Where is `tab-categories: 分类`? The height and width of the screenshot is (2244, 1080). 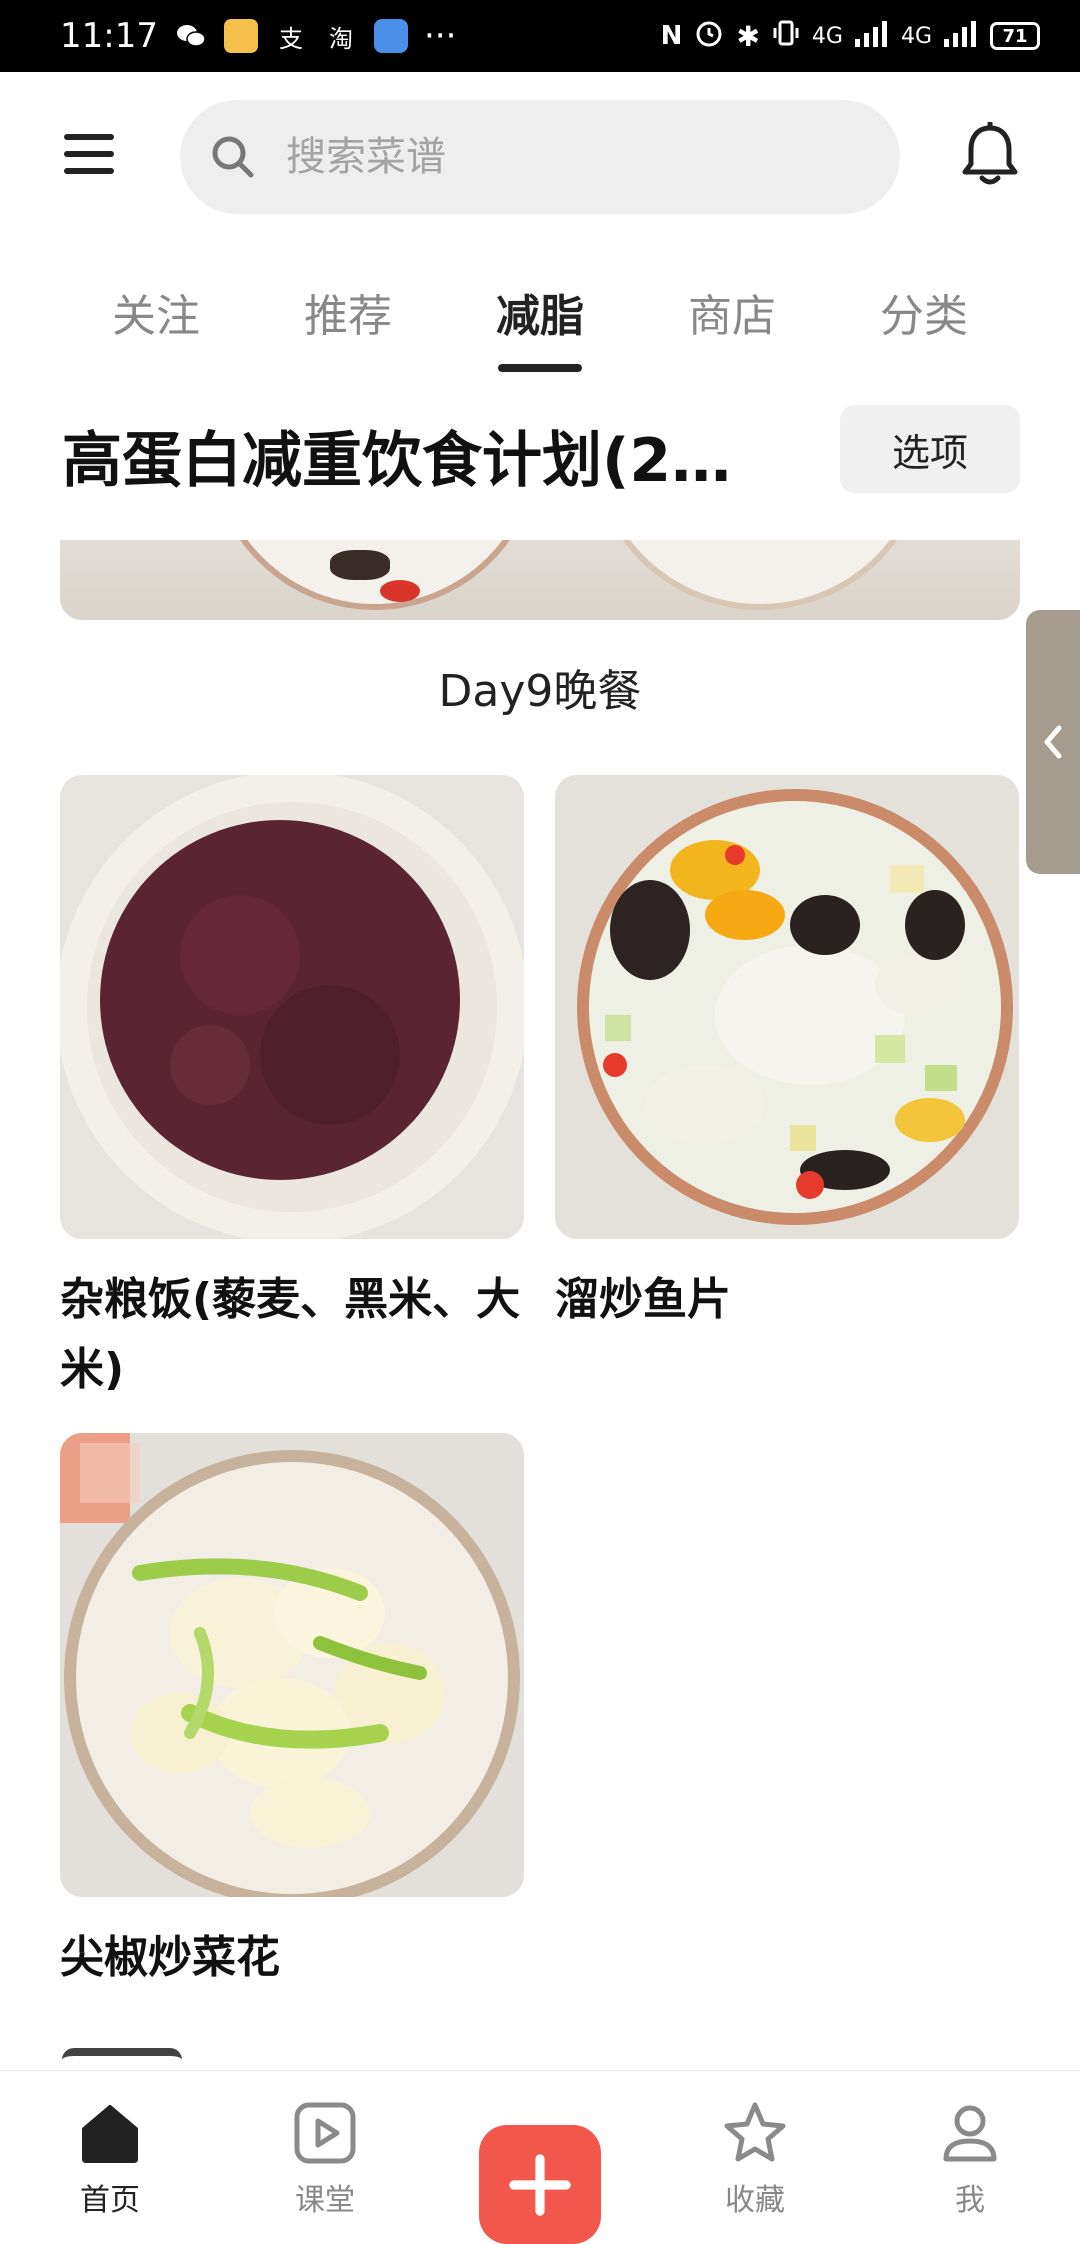
tab-categories: 分类 is located at coordinates (924, 325).